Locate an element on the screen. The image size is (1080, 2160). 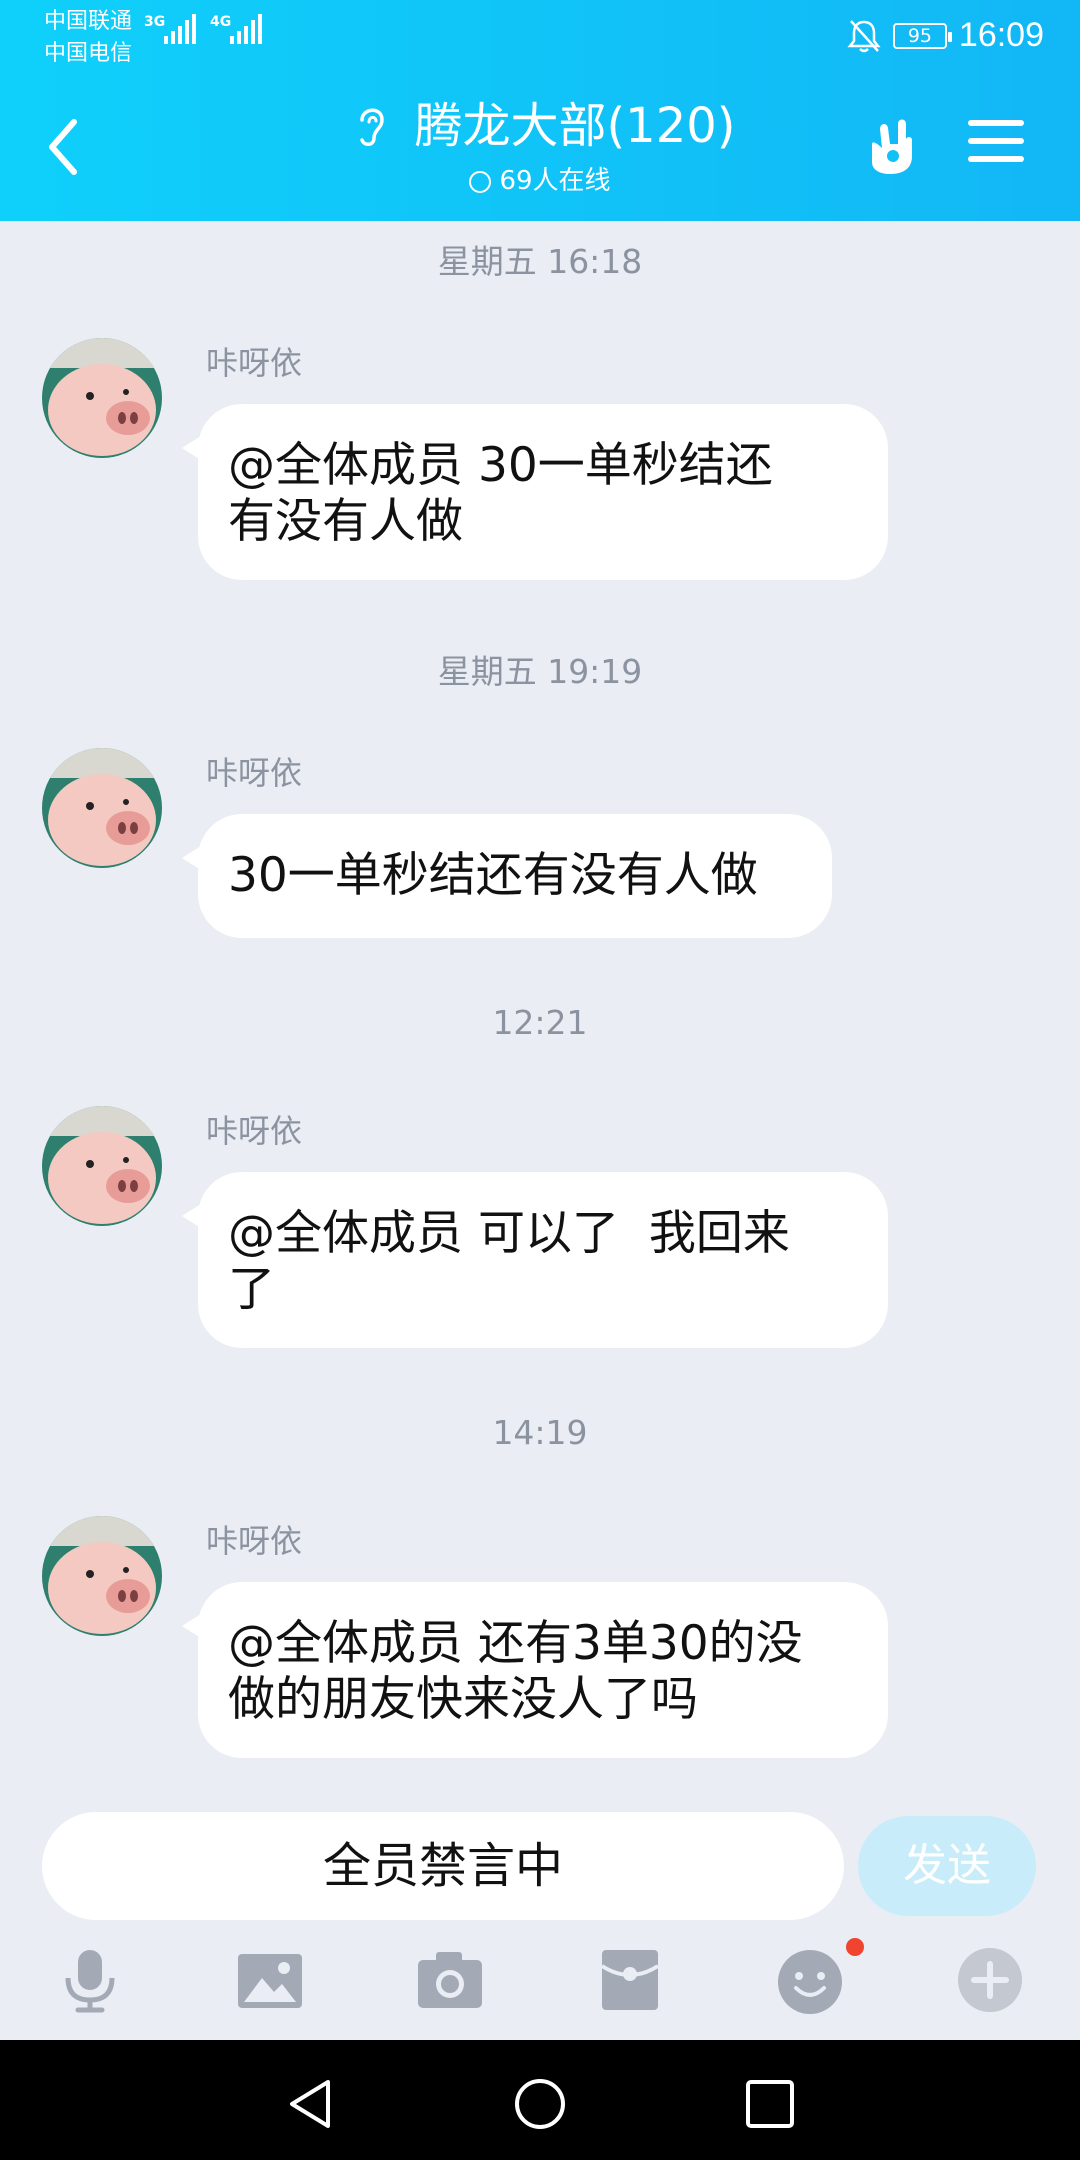
battery-level: 95 is located at coordinates (919, 35).